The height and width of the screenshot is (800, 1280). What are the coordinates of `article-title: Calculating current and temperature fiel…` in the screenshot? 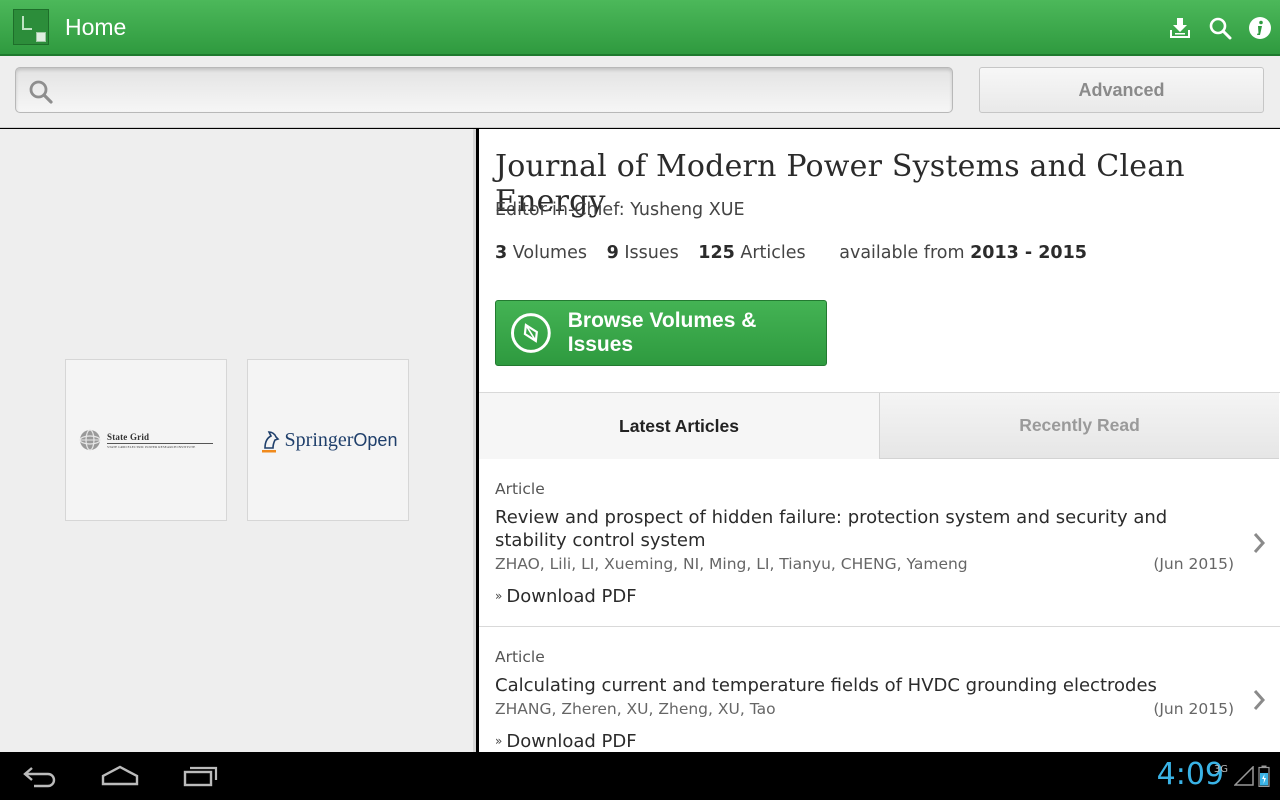 It's located at (855, 685).